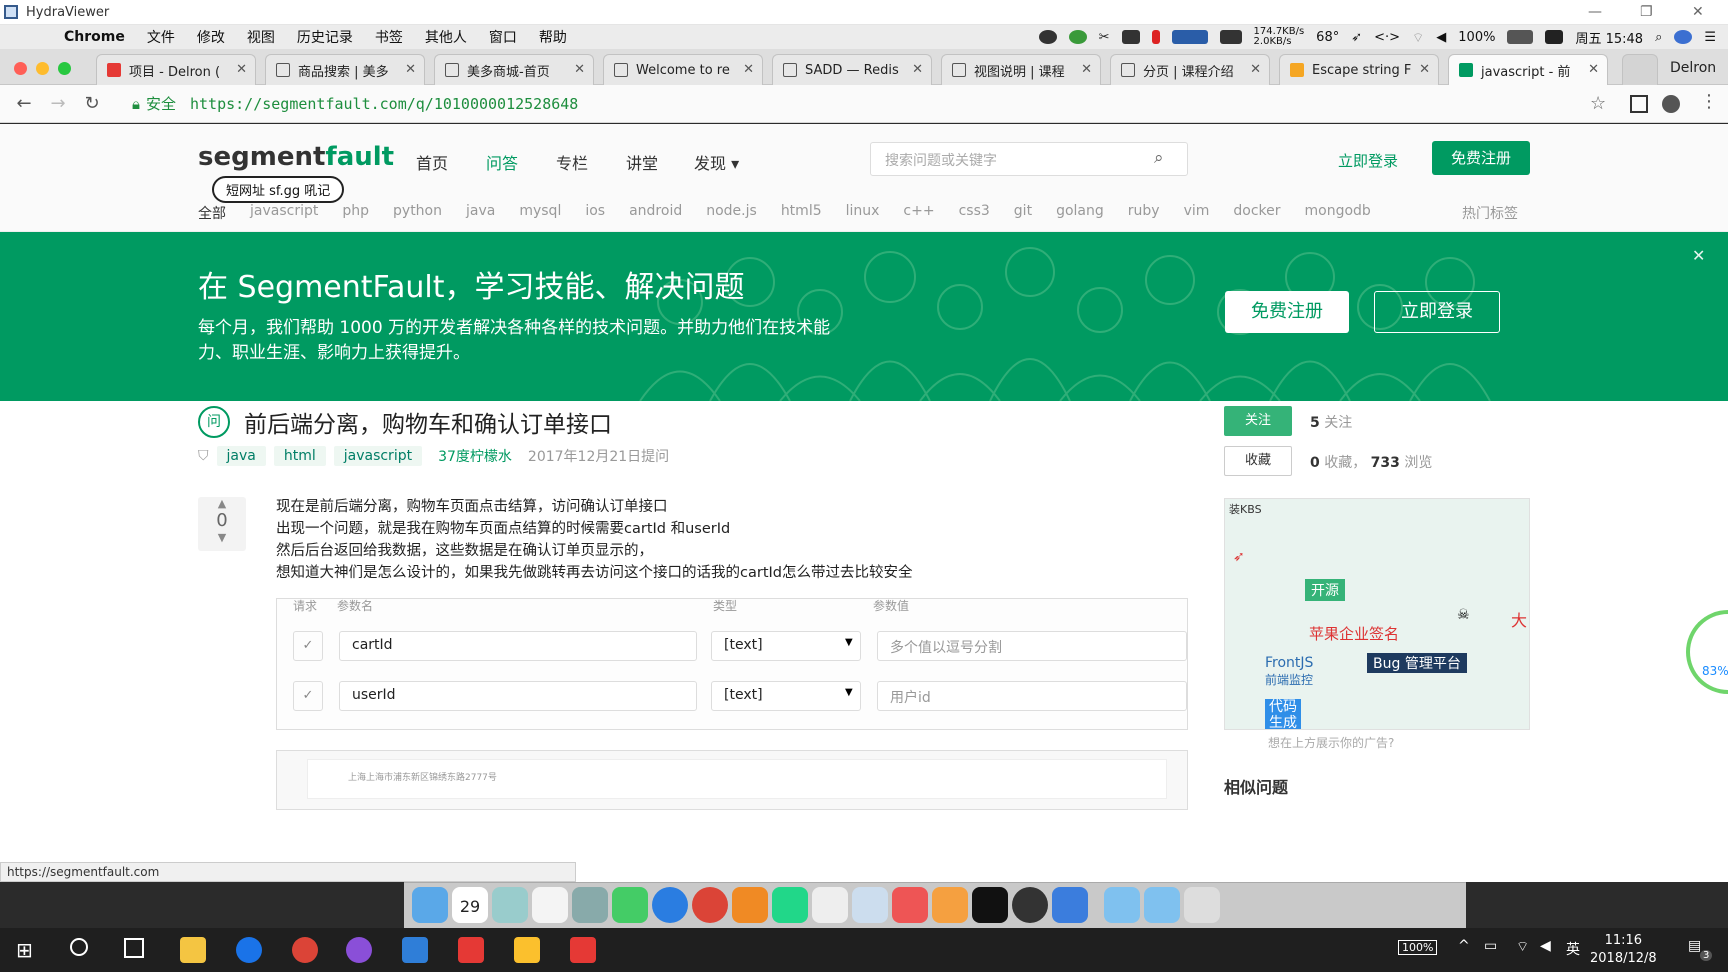  I want to click on new-tab-button, so click(1640, 69).